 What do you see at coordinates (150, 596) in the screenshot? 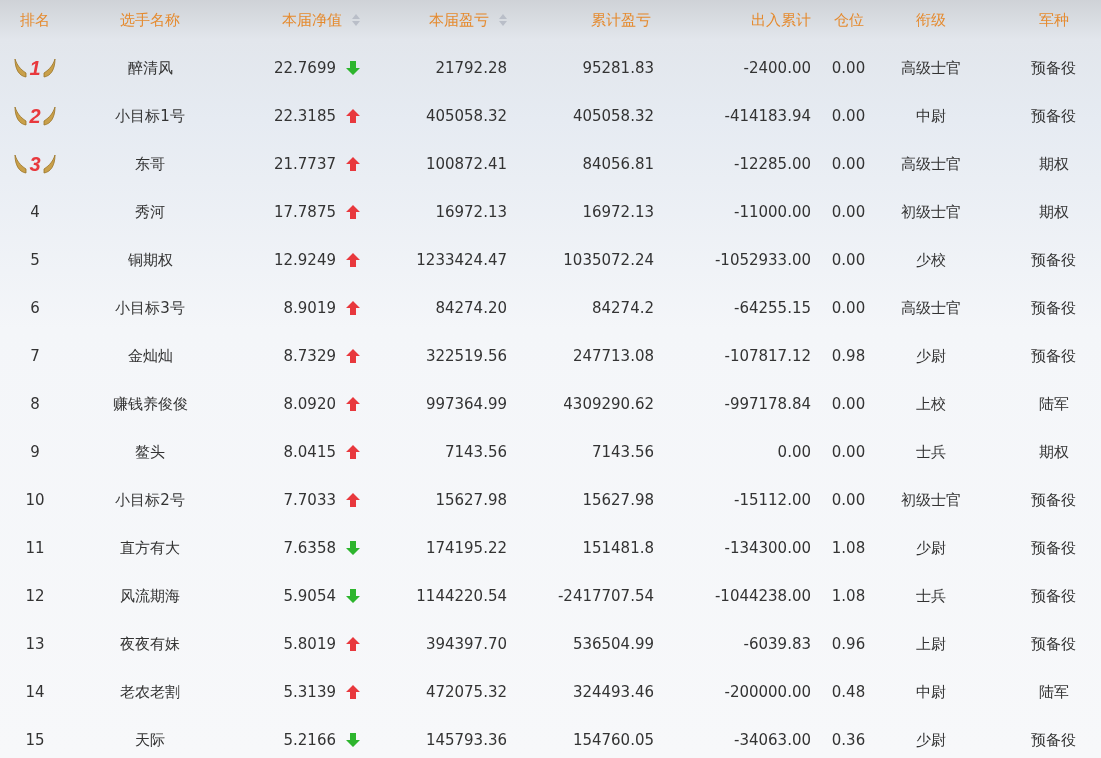
I see `player-name: 风流期海` at bounding box center [150, 596].